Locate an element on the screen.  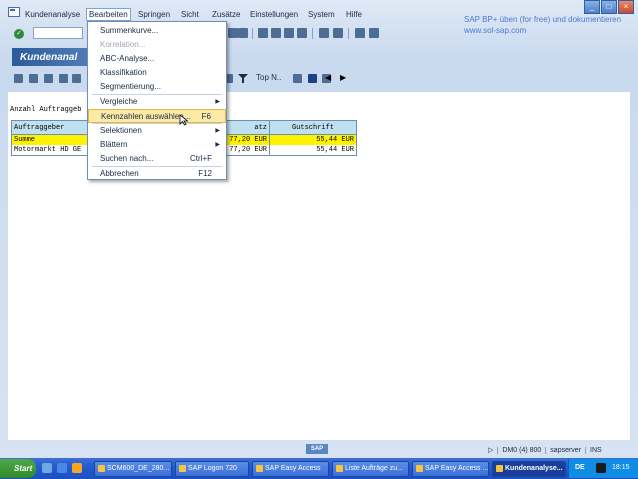
tray-app-icon is located at coordinates (601, 468).